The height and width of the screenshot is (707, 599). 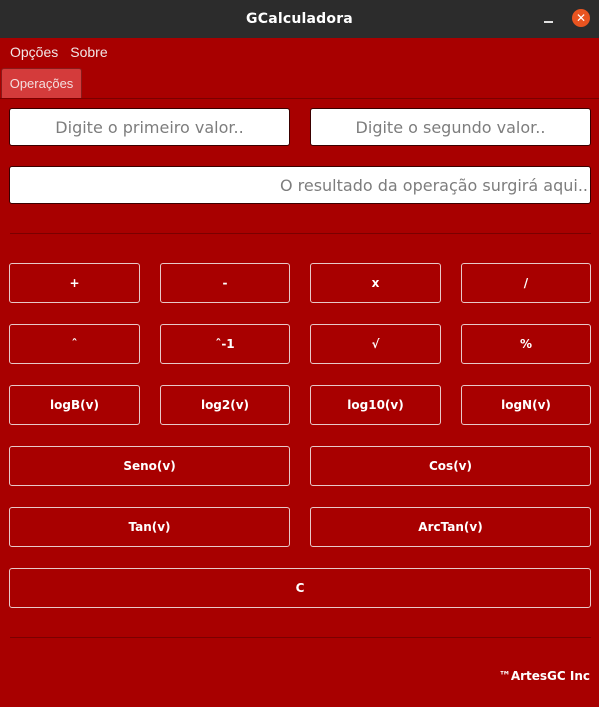 I want to click on menu-bar: Opções Sobre, so click(x=299, y=52).